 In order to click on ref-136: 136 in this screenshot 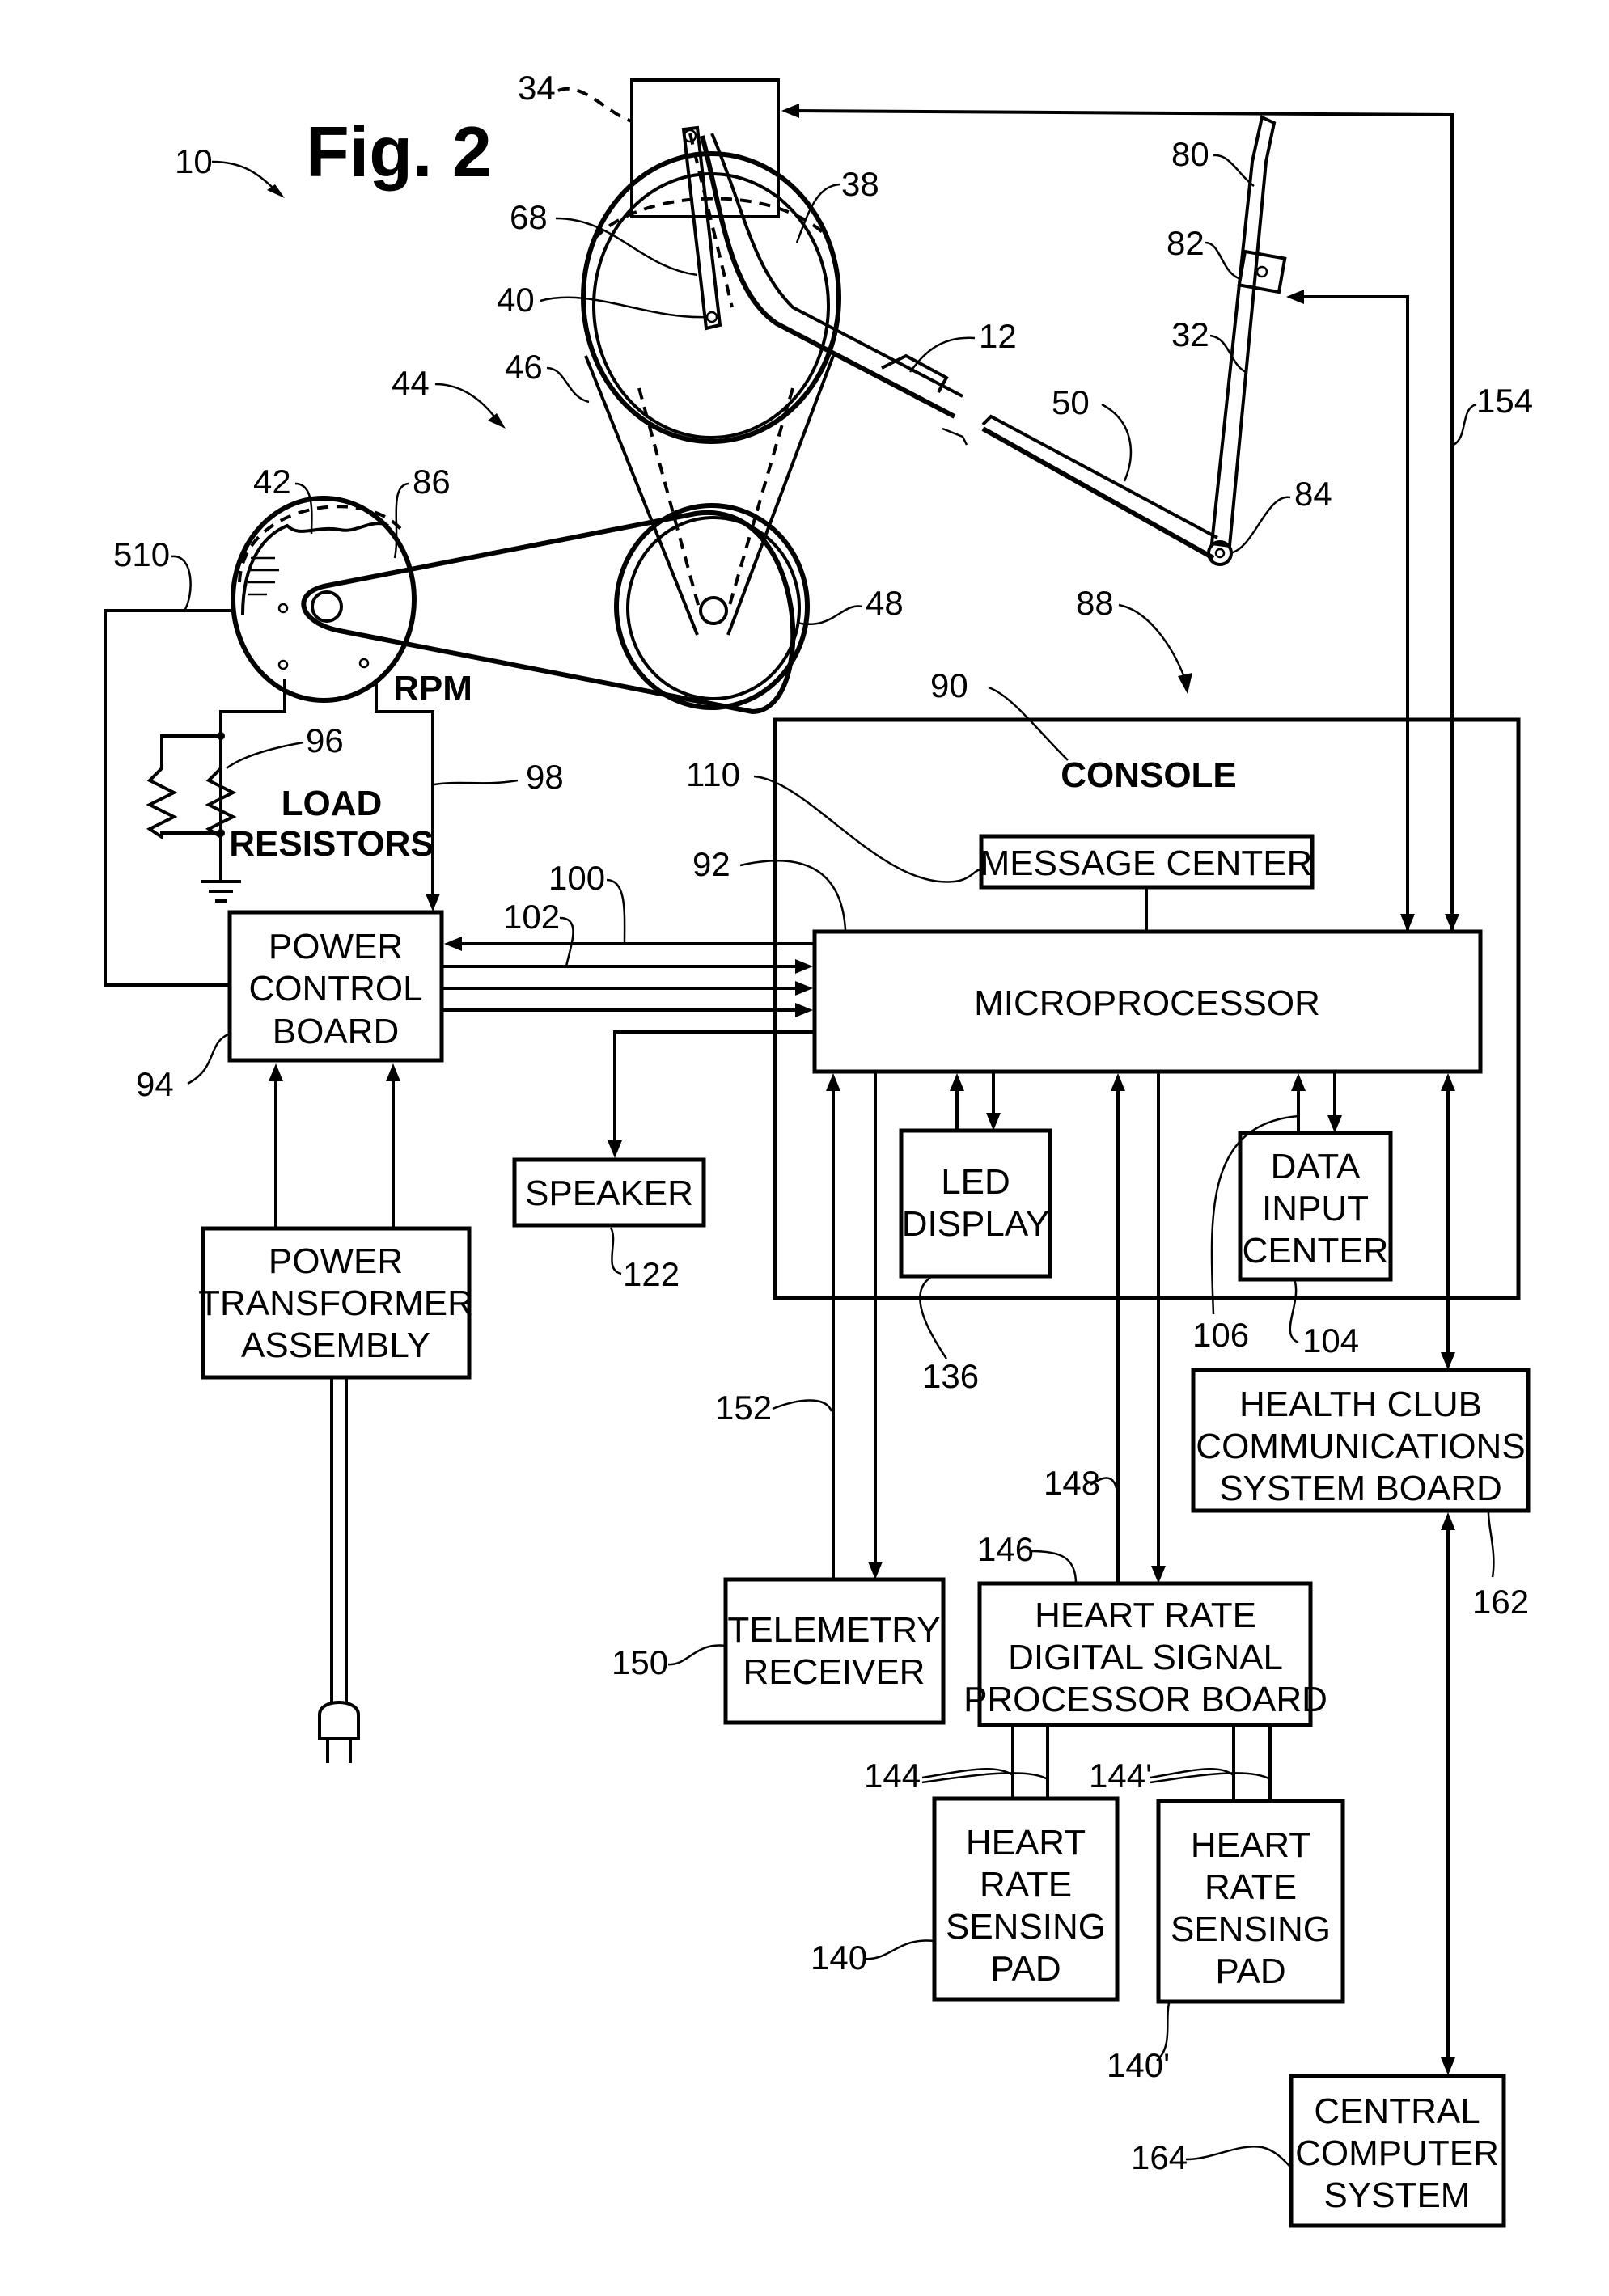, I will do `click(950, 1376)`.